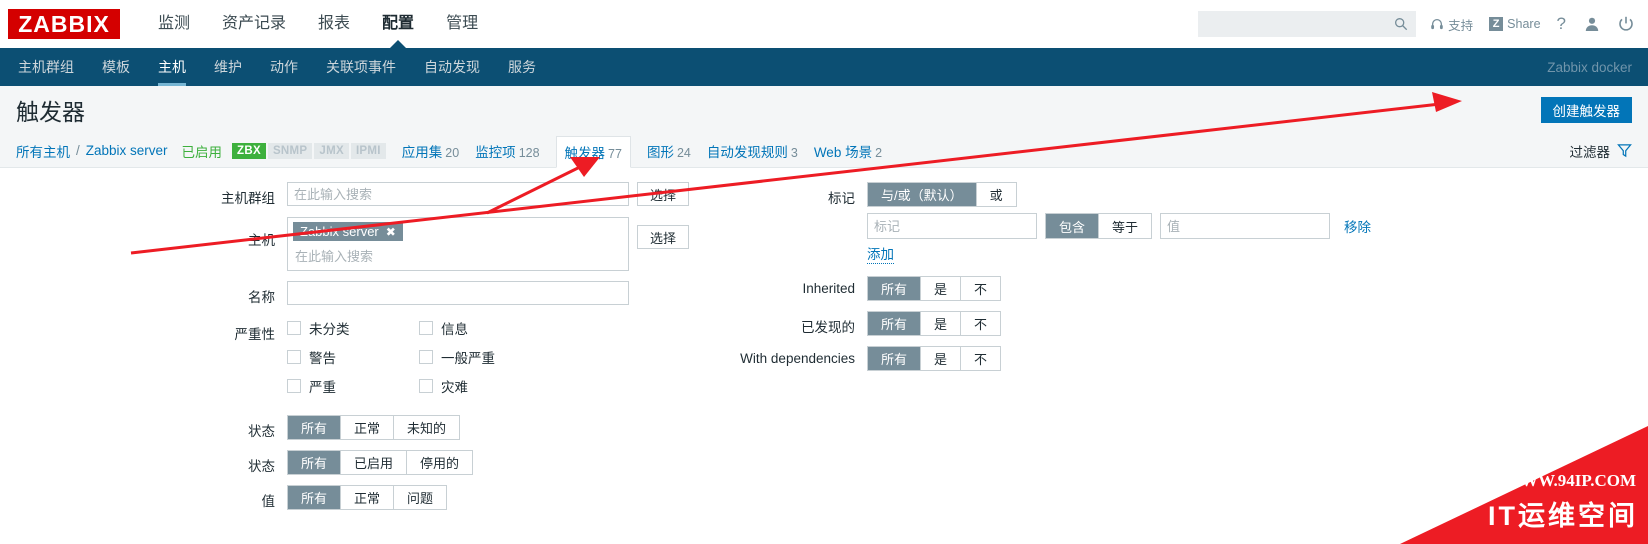  I want to click on discovered-option-yes: 是, so click(941, 323).